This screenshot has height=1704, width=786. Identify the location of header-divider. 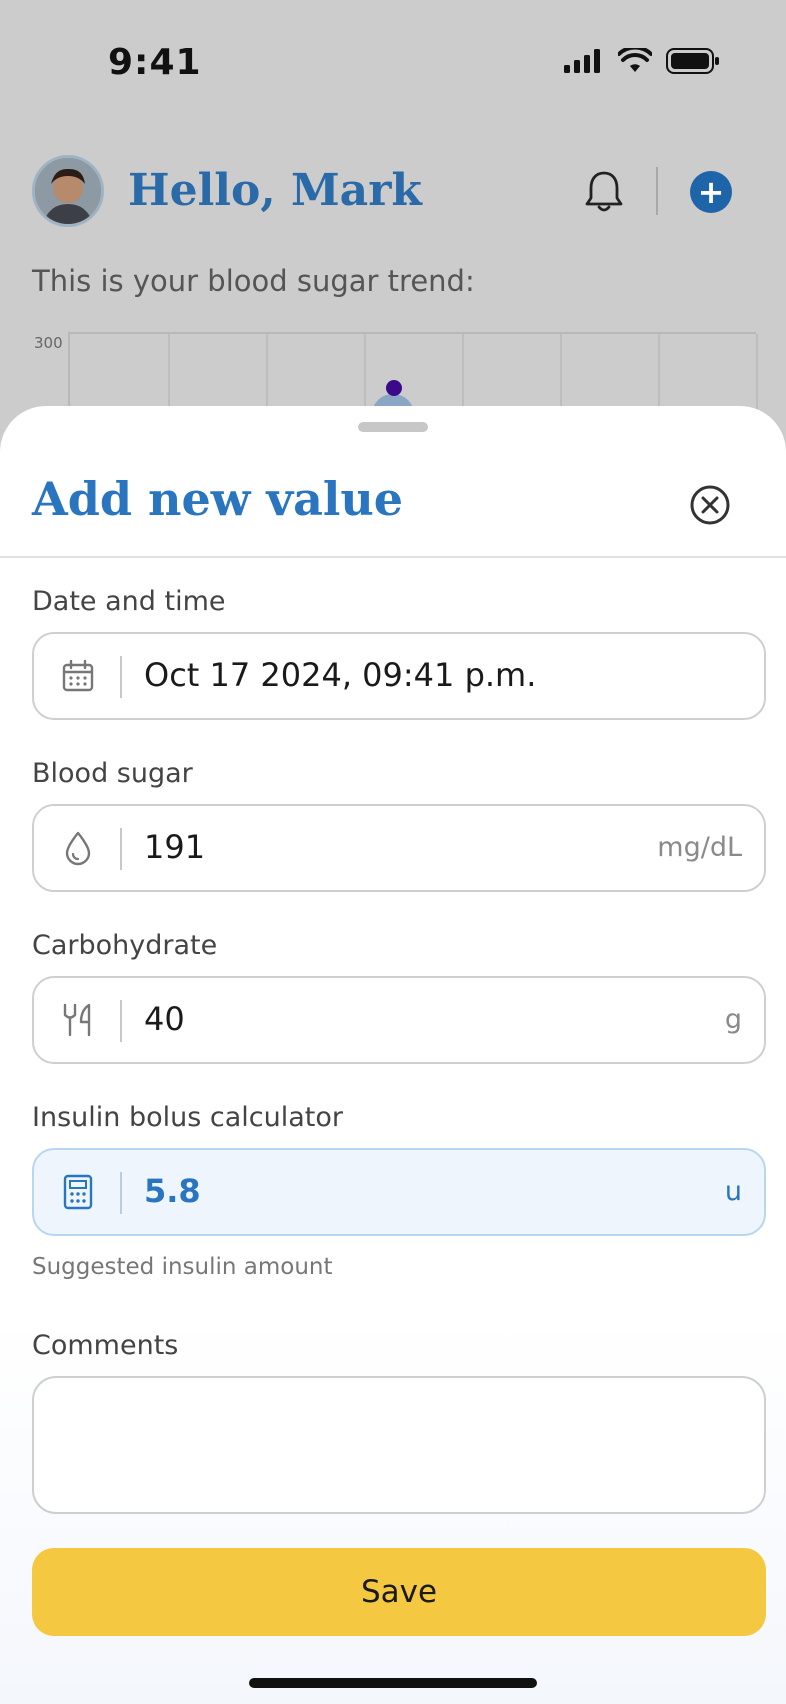
(657, 191).